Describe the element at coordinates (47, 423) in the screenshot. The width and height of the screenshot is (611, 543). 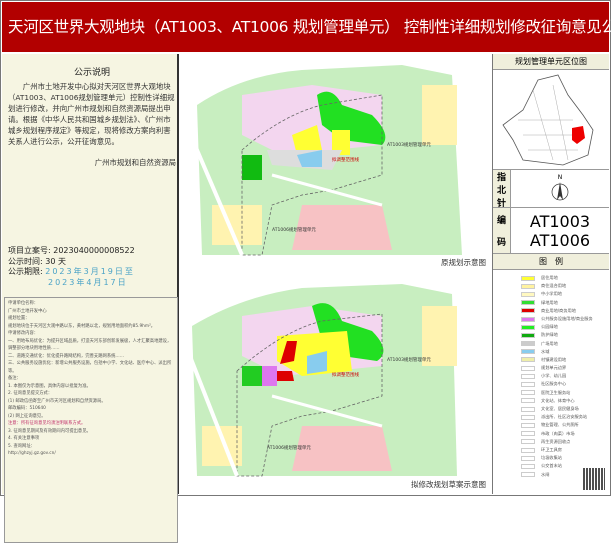
I see `detail-line: 注意：所有征询意见均须注明联系方式。` at that location.